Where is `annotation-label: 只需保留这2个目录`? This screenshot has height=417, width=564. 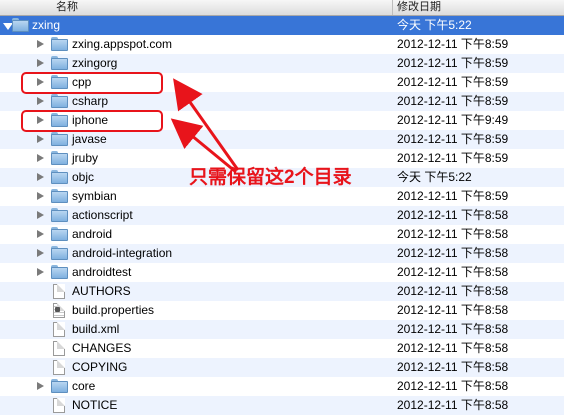 annotation-label: 只需保留这2个目录 is located at coordinates (270, 177).